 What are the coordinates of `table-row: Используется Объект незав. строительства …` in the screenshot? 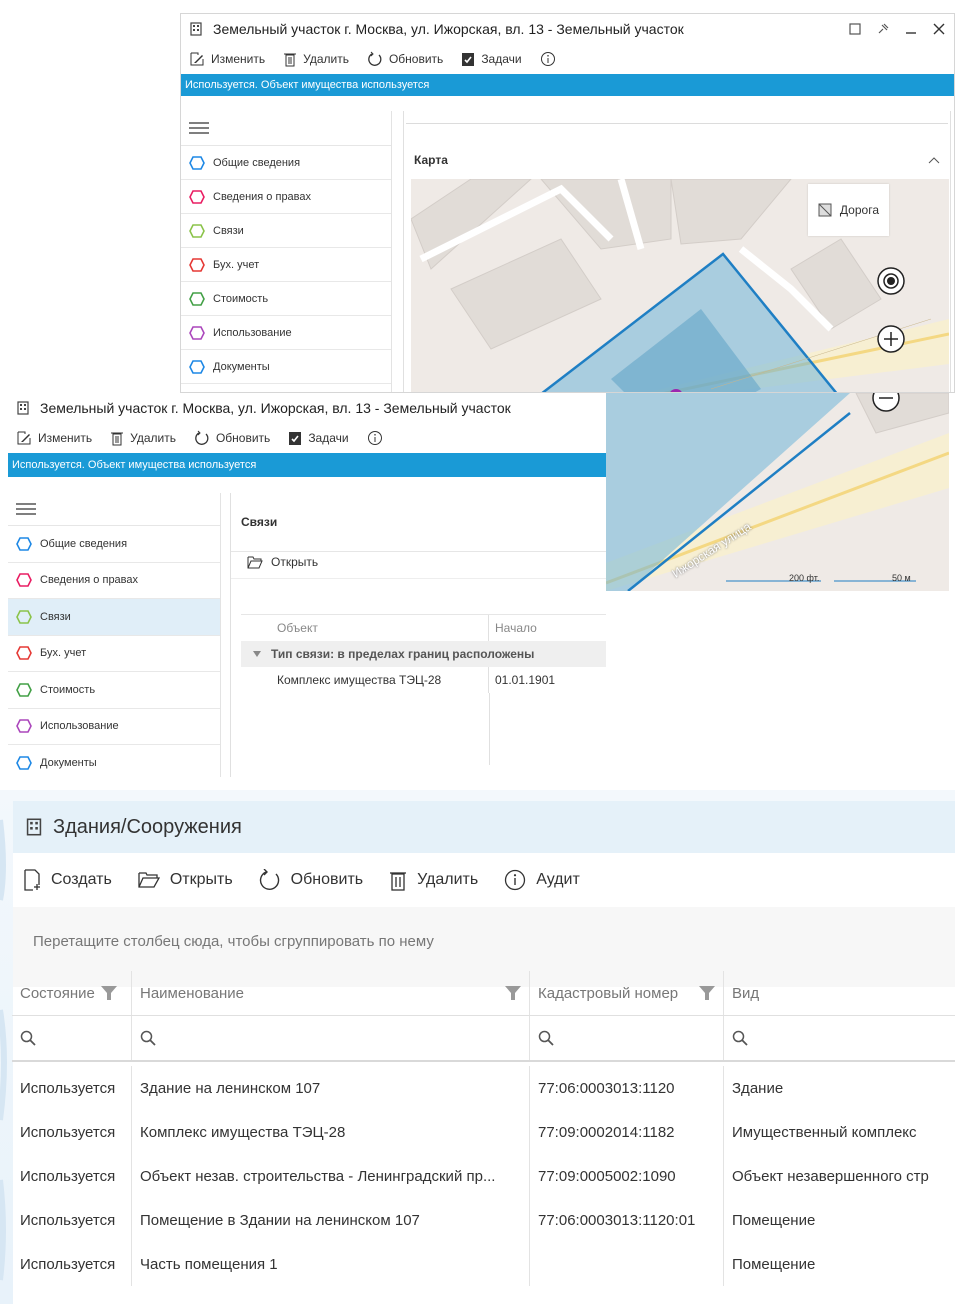 It's located at (483, 1176).